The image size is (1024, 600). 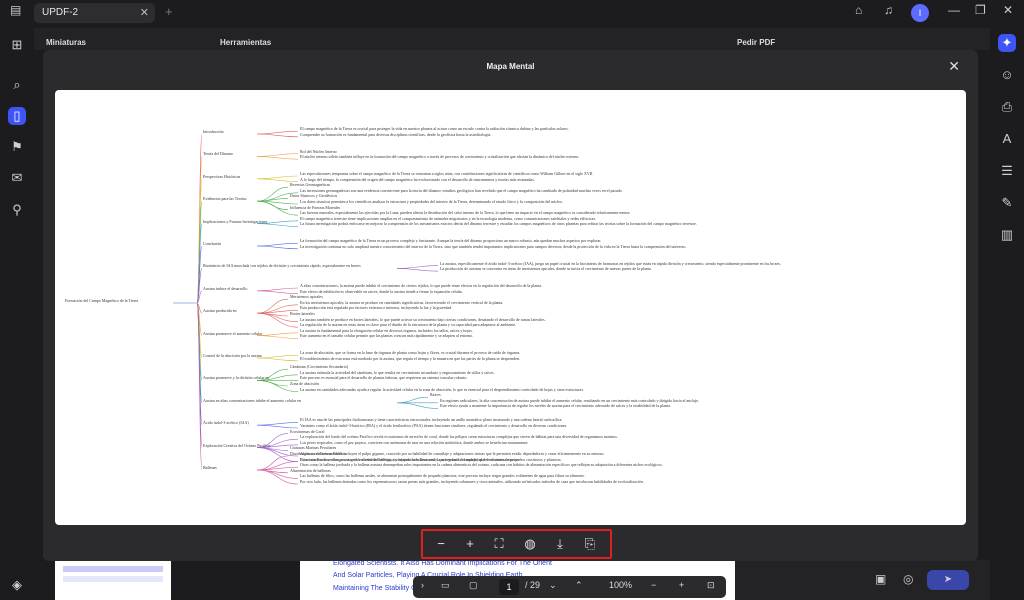 I want to click on mind-map-node: Control de la abscisión por la auxina, so click(x=232, y=355).